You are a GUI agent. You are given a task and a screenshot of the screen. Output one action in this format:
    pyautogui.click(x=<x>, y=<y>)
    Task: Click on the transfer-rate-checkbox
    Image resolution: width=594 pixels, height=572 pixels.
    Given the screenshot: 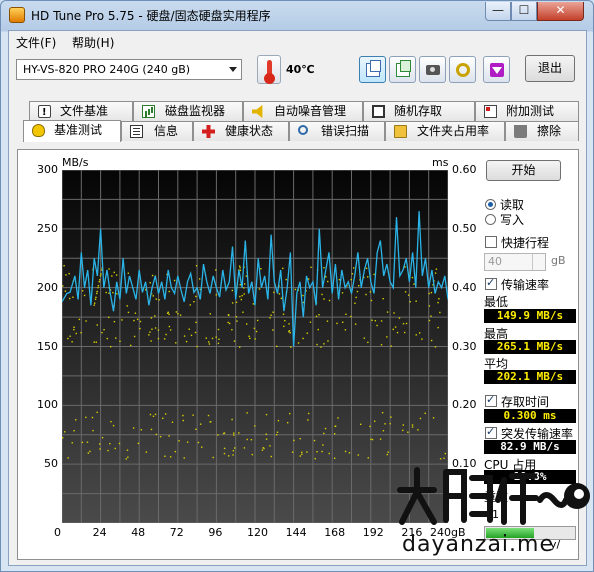 What is the action you would take?
    pyautogui.click(x=491, y=283)
    